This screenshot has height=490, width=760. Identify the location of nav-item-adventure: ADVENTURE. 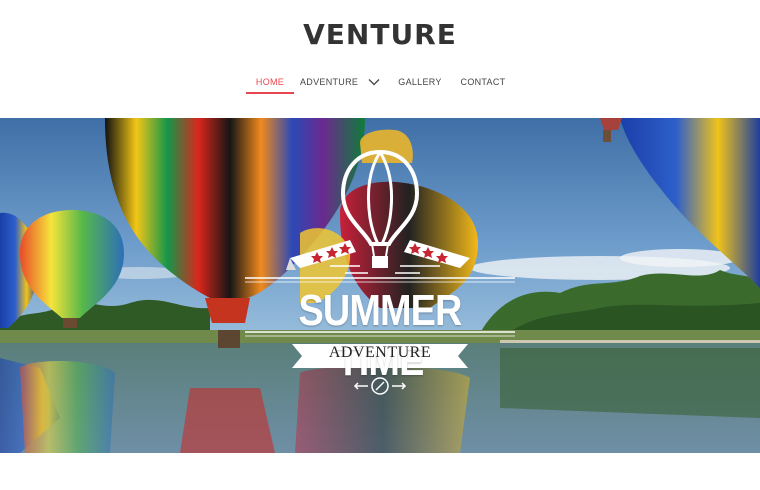
(341, 82).